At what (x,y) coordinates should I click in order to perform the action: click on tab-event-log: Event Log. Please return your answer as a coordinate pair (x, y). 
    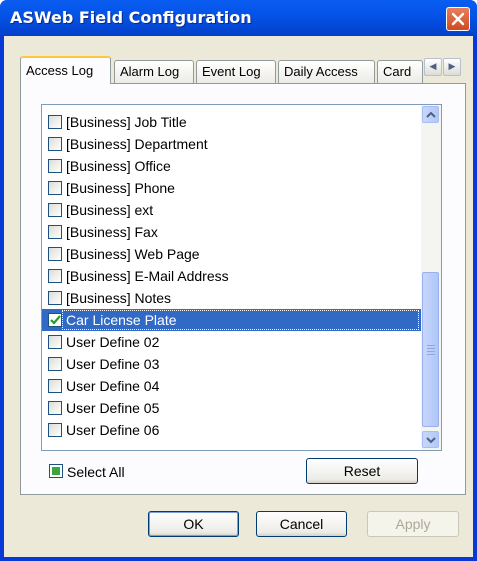
    Looking at the image, I should click on (236, 71).